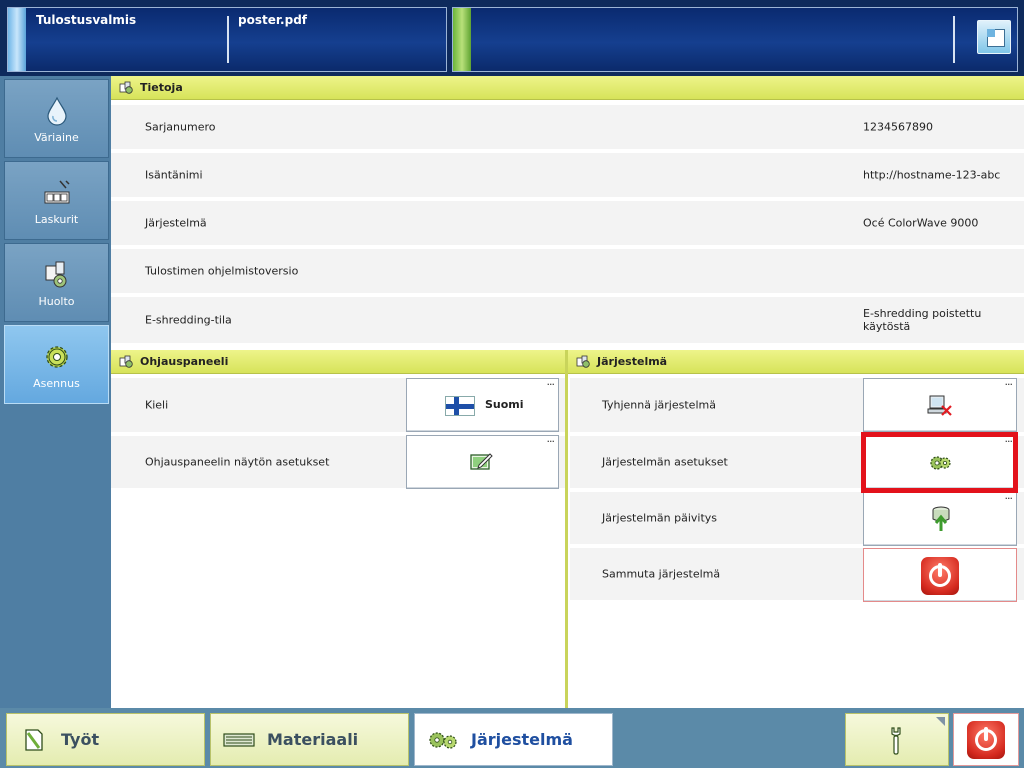 The image size is (1024, 768). Describe the element at coordinates (443, 740) in the screenshot. I see `system-tab-icon` at that location.